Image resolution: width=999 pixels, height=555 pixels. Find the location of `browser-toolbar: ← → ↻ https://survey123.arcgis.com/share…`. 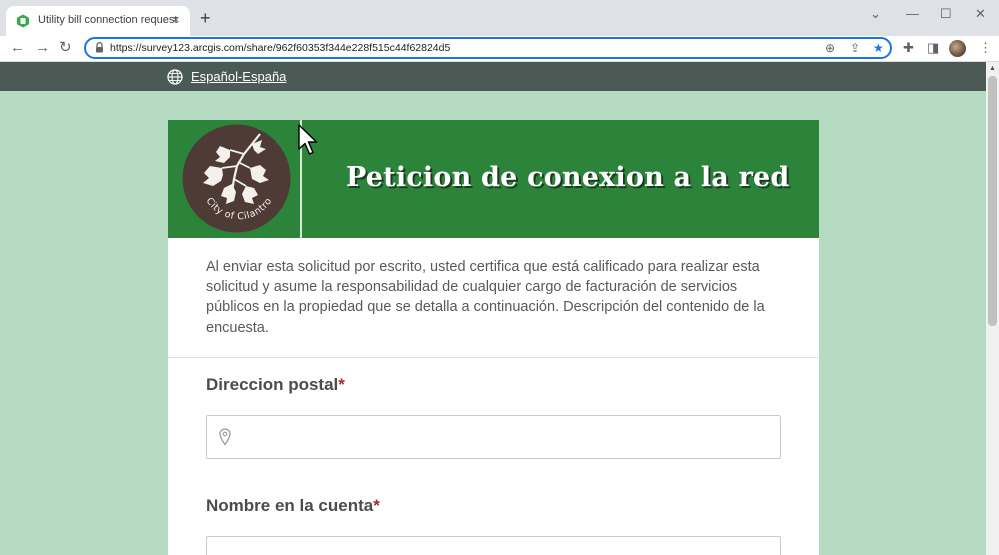

browser-toolbar: ← → ↻ https://survey123.arcgis.com/share… is located at coordinates (499, 49).